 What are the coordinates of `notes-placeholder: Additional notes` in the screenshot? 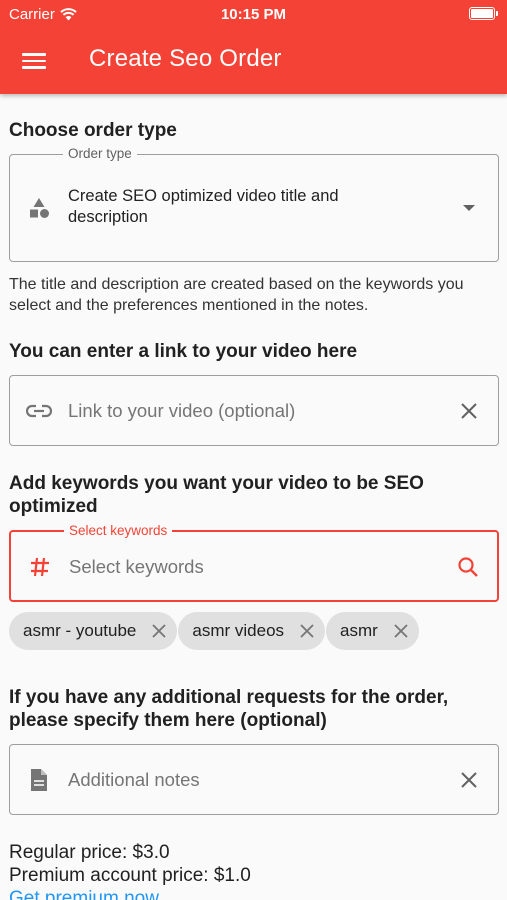 It's located at (134, 779).